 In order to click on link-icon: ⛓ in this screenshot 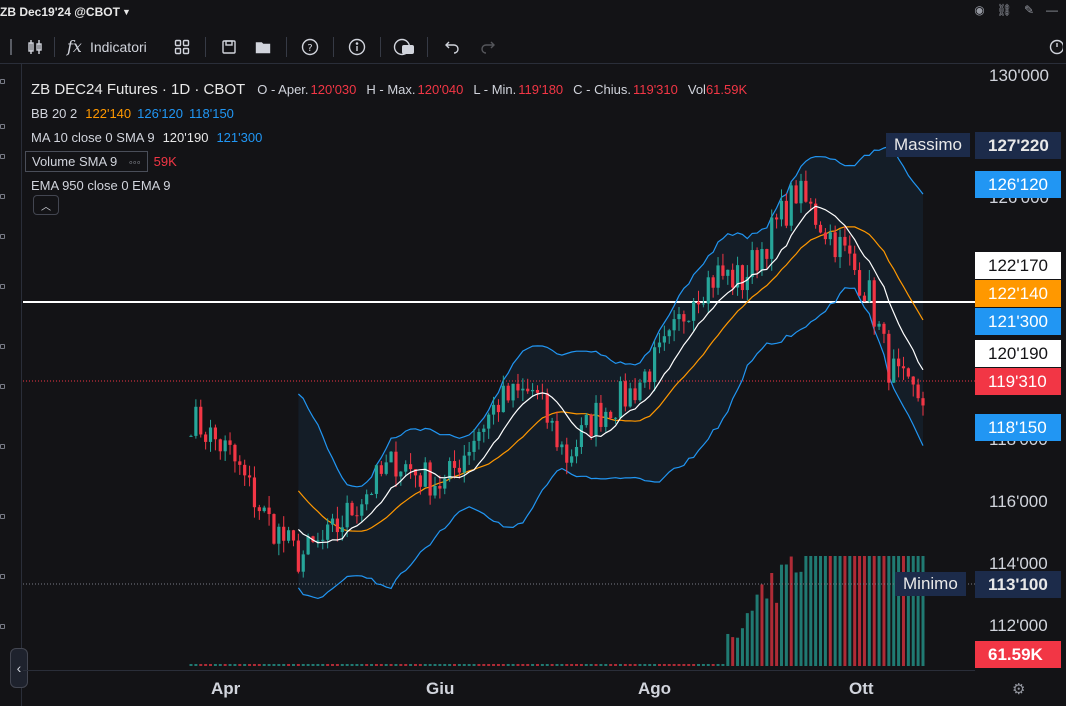, I will do `click(1004, 10)`.